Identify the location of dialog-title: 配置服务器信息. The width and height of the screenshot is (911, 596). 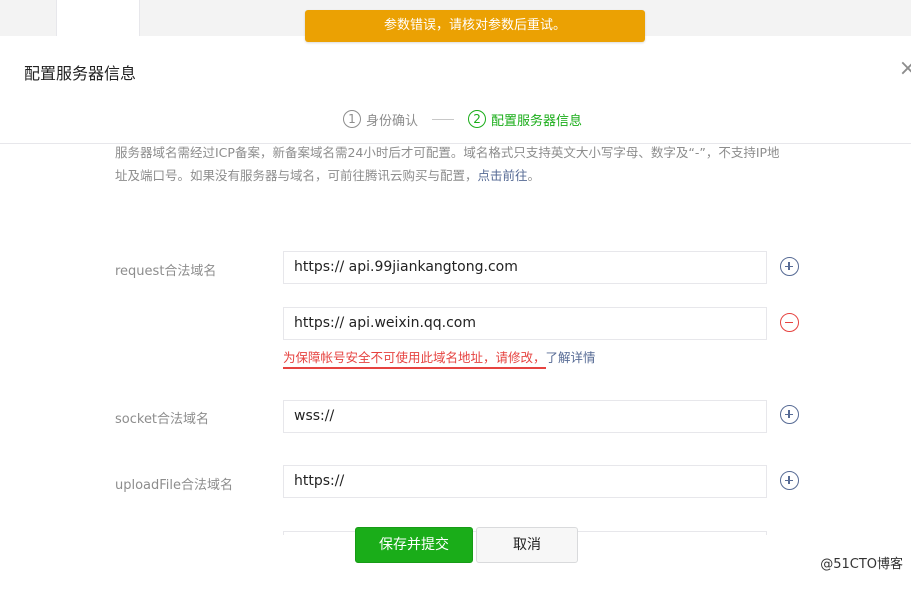
(80, 73).